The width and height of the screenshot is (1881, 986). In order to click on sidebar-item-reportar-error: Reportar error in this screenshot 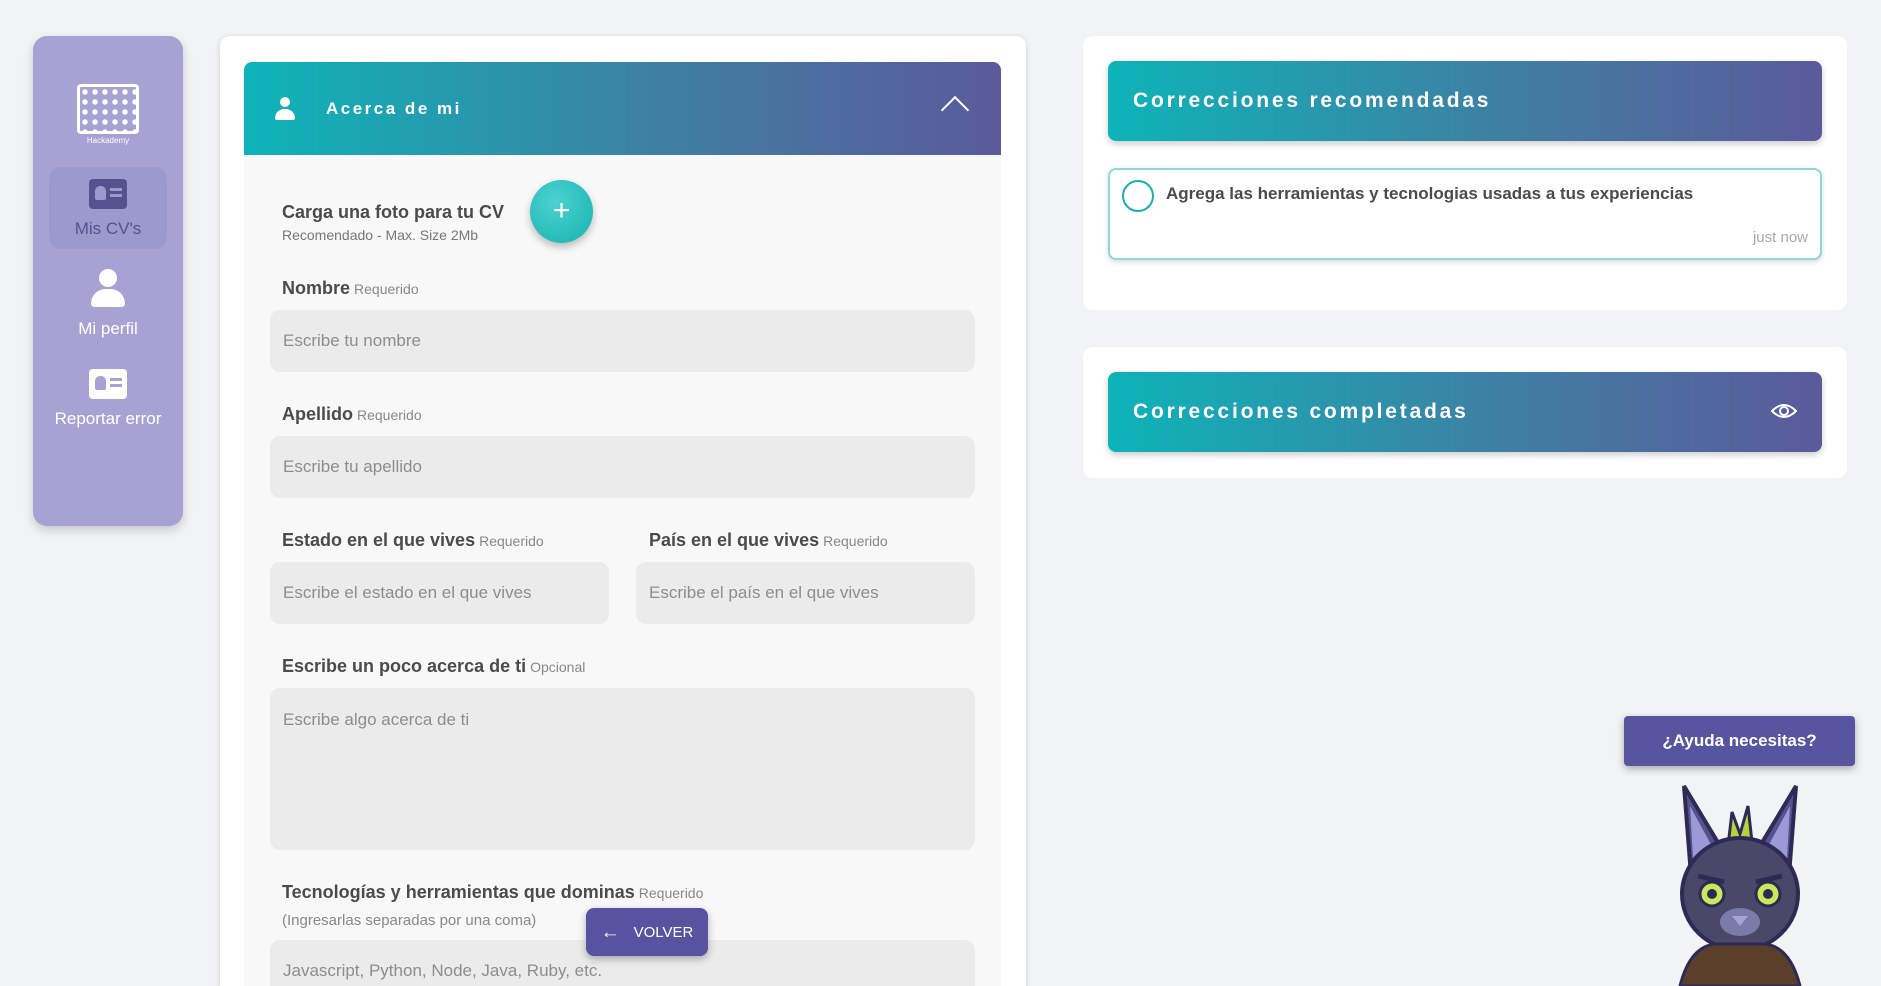, I will do `click(108, 398)`.